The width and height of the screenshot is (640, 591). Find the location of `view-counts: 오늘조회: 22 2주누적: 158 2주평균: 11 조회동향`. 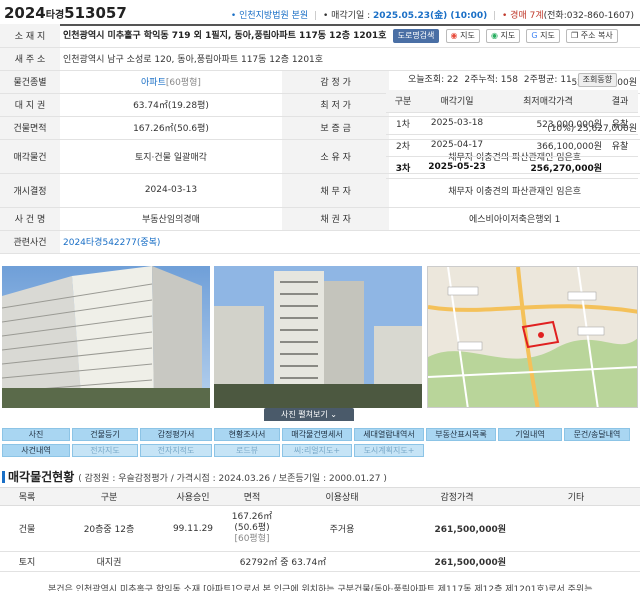

view-counts: 오늘조회: 22 2주누적: 158 2주평균: 11 조회동향 is located at coordinates (512, 80).